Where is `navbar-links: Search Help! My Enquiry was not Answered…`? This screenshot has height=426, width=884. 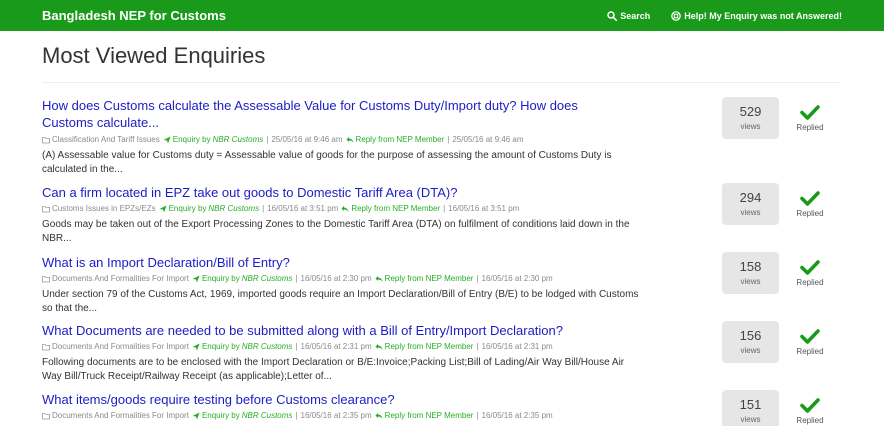 navbar-links: Search Help! My Enquiry was not Answered… is located at coordinates (714, 16).